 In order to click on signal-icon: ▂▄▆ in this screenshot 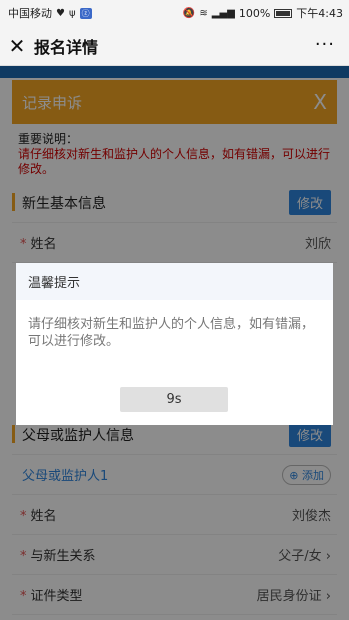, I will do `click(223, 13)`.